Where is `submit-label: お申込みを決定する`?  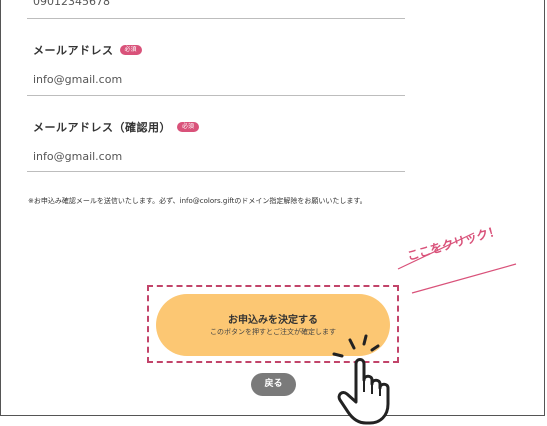 submit-label: お申込みを決定する is located at coordinates (273, 320).